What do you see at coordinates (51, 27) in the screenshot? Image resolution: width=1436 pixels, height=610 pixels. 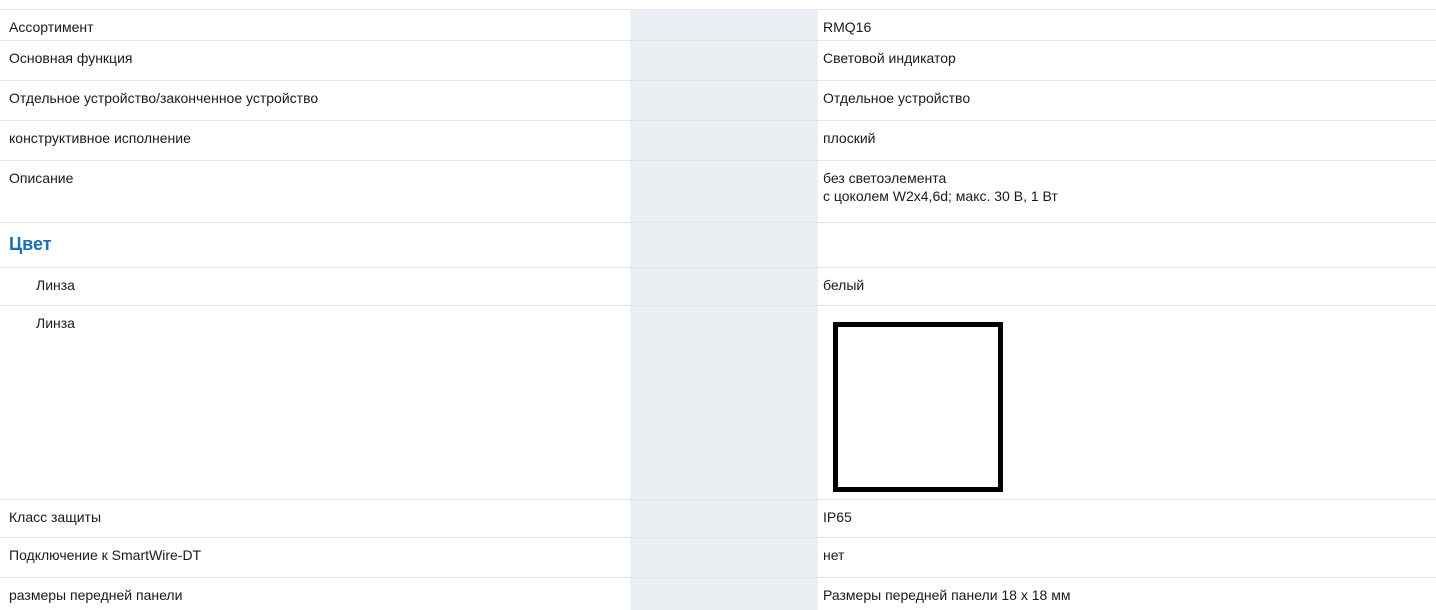 I see `row-label: Ассортимент` at bounding box center [51, 27].